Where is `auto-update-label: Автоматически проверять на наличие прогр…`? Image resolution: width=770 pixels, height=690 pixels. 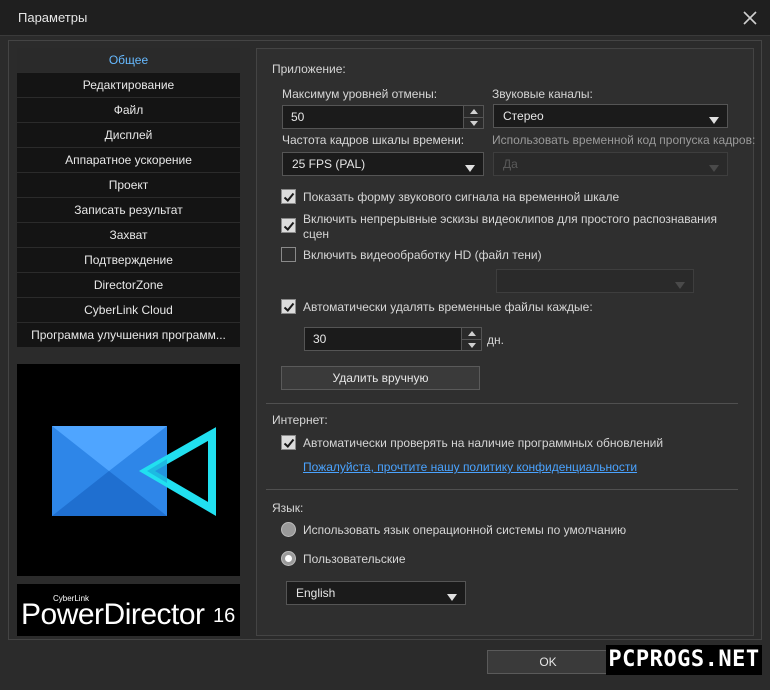 auto-update-label: Автоматически проверять на наличие прогр… is located at coordinates (483, 443).